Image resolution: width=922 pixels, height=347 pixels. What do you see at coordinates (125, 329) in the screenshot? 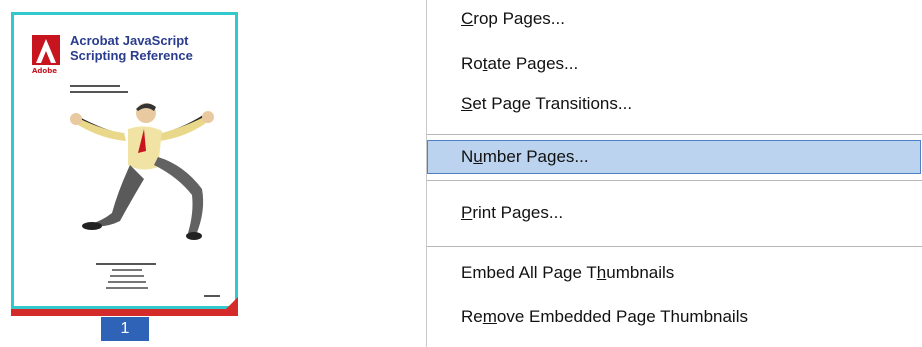
I see `page-number-badge: 1` at bounding box center [125, 329].